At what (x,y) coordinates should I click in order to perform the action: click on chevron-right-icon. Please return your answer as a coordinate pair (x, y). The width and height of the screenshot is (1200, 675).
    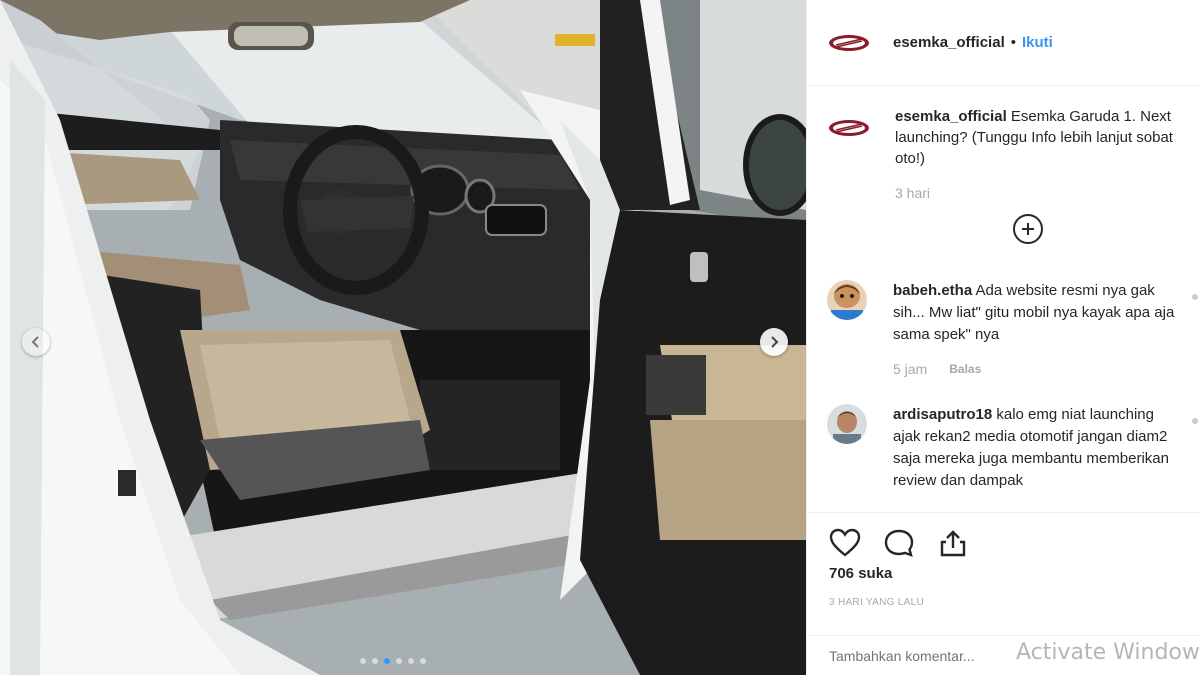
    Looking at the image, I should click on (775, 342).